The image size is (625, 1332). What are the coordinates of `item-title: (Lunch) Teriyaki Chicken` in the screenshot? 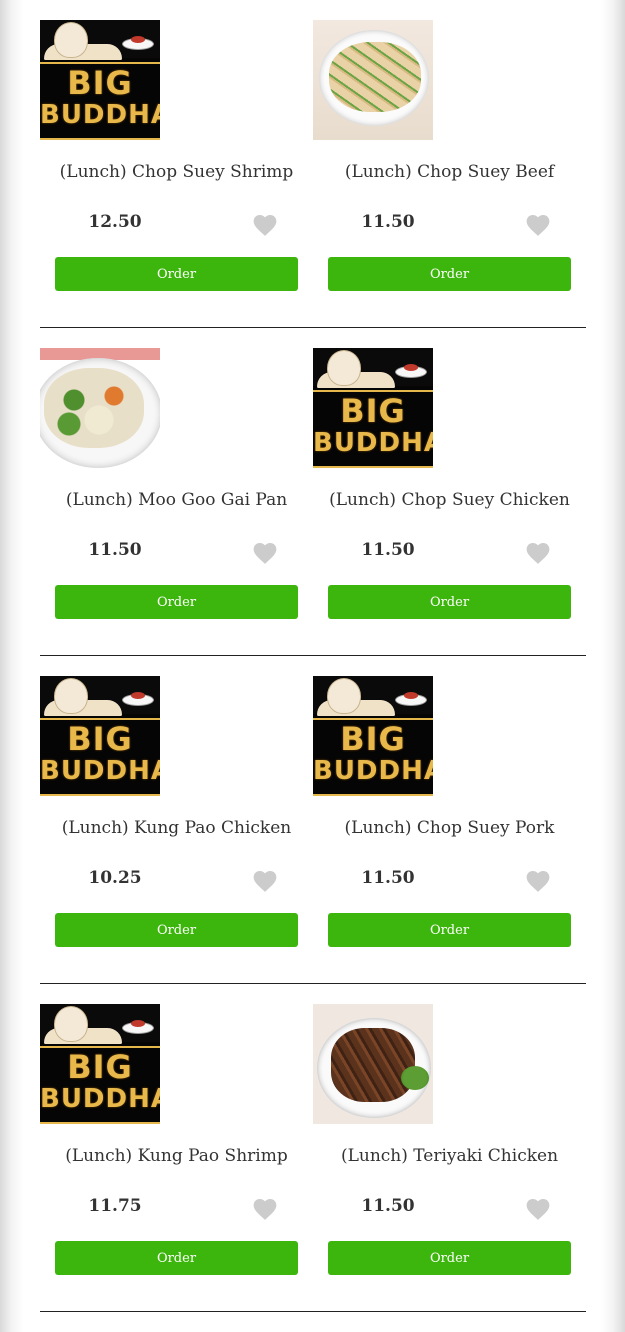 It's located at (449, 1156).